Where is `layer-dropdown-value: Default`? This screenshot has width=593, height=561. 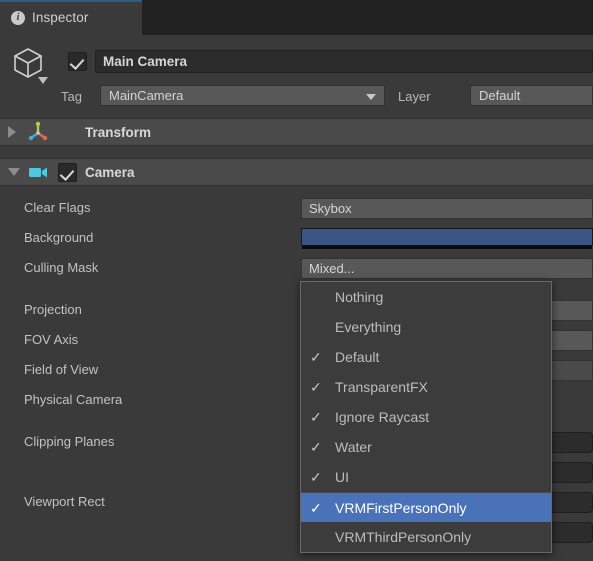 layer-dropdown-value: Default is located at coordinates (500, 95).